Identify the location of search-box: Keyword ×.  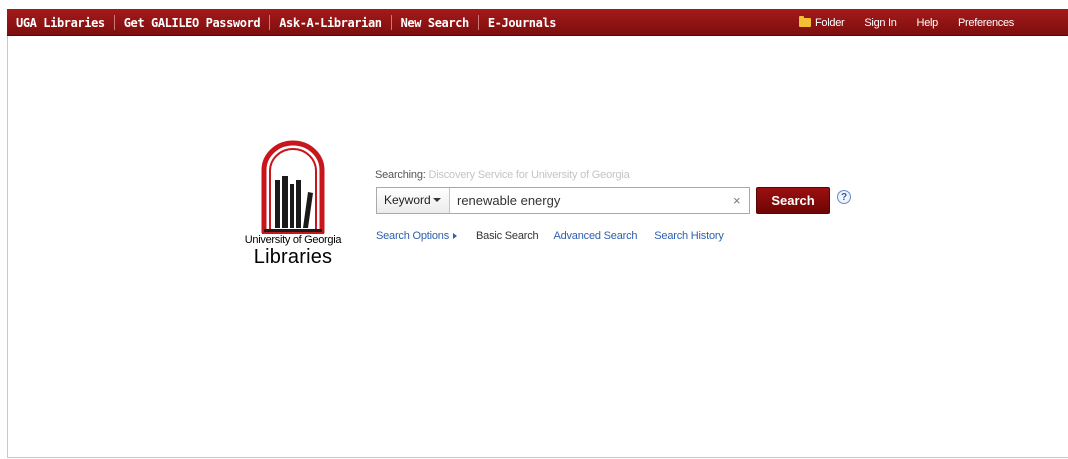
(563, 200).